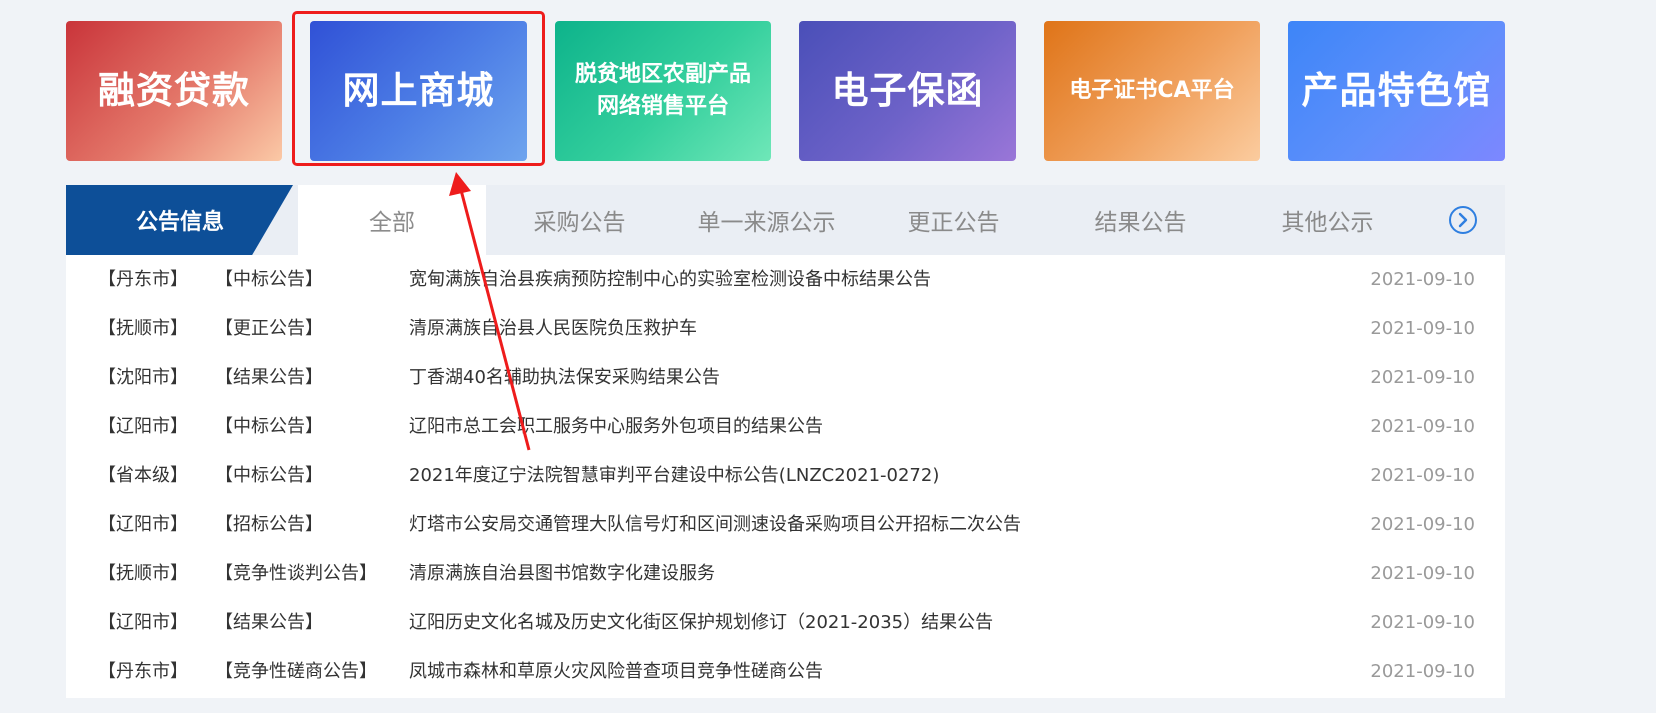 This screenshot has width=1656, height=713. I want to click on row-city: 【省本级】, so click(143, 475).